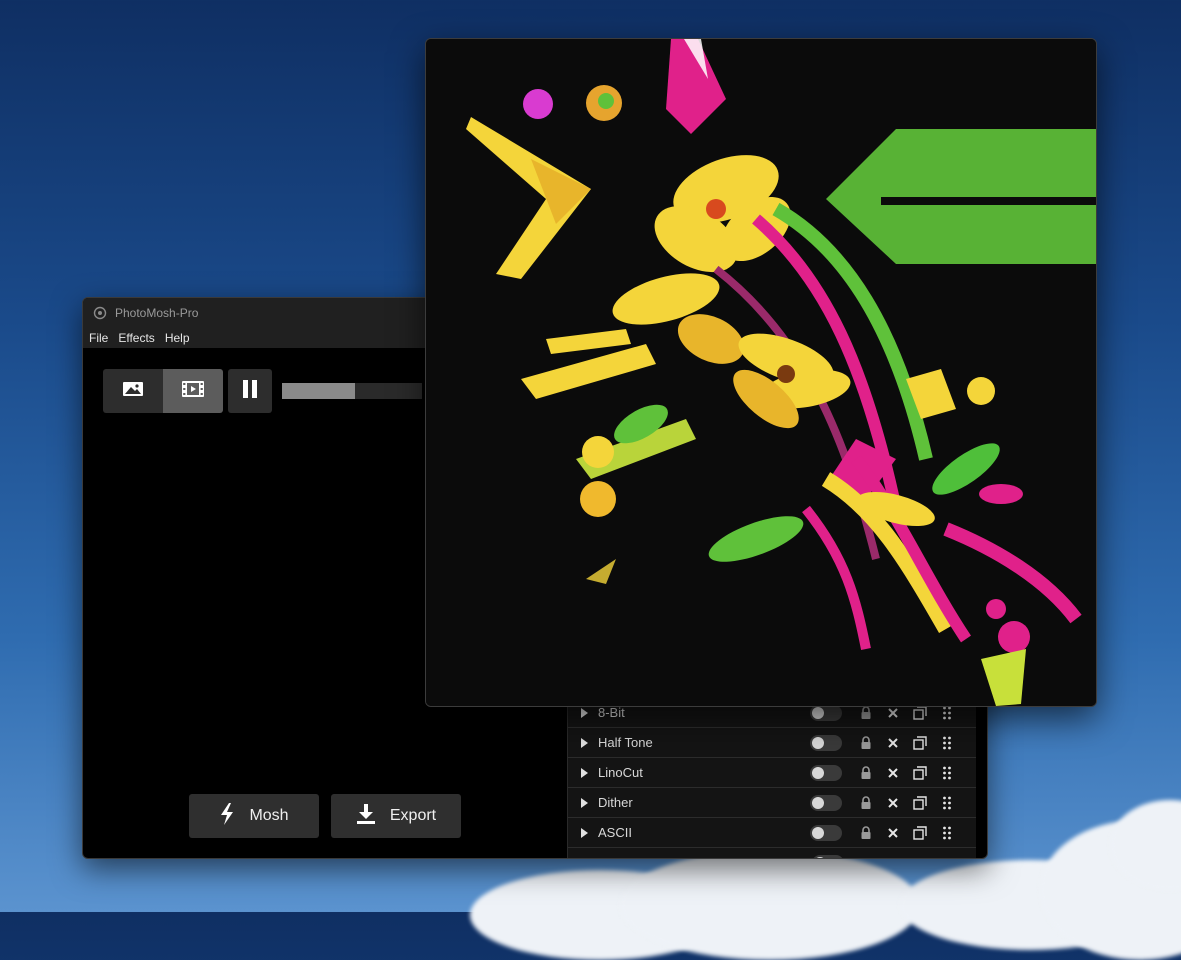 The image size is (1181, 960). What do you see at coordinates (177, 338) in the screenshot?
I see `menu-help: Help` at bounding box center [177, 338].